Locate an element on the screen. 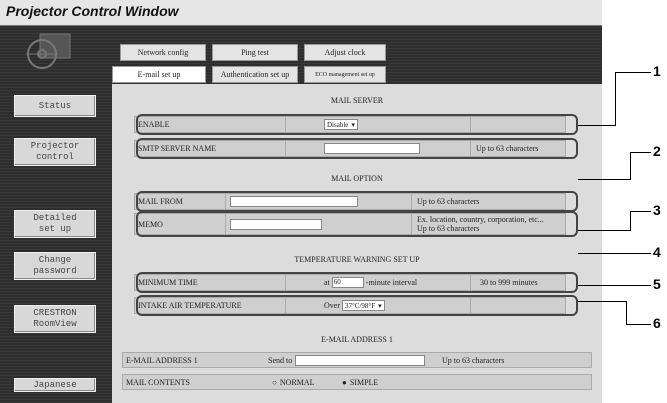 This screenshot has width=667, height=403. radio-simple: ● SIMPLE is located at coordinates (358, 382).